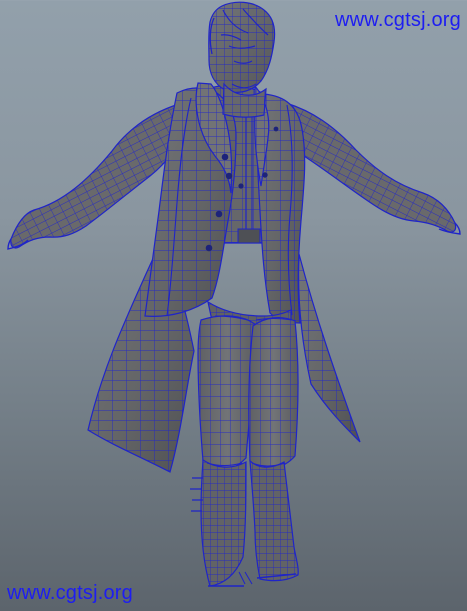 This screenshot has width=467, height=611. I want to click on left-boot-mesh, so click(218, 522).